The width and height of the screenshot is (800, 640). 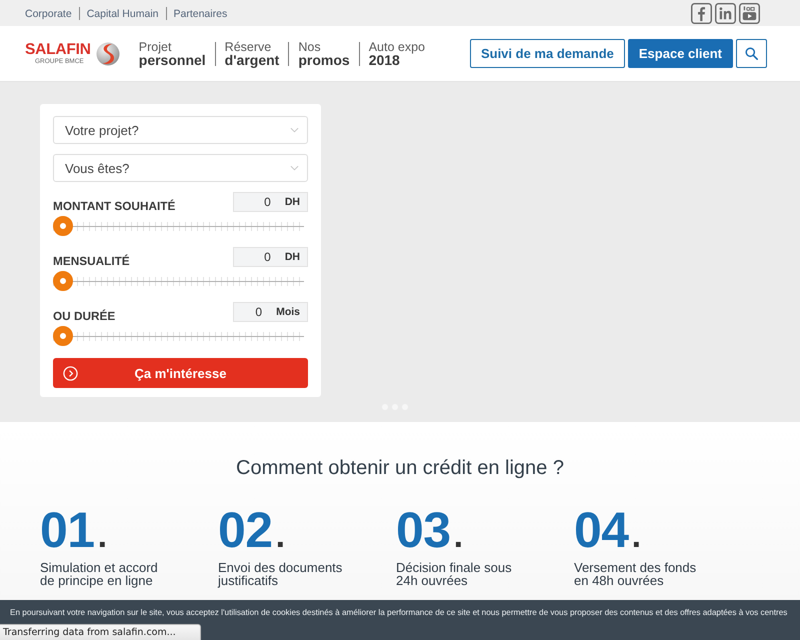 What do you see at coordinates (324, 53) in the screenshot?
I see `nav-link: Nos promos` at bounding box center [324, 53].